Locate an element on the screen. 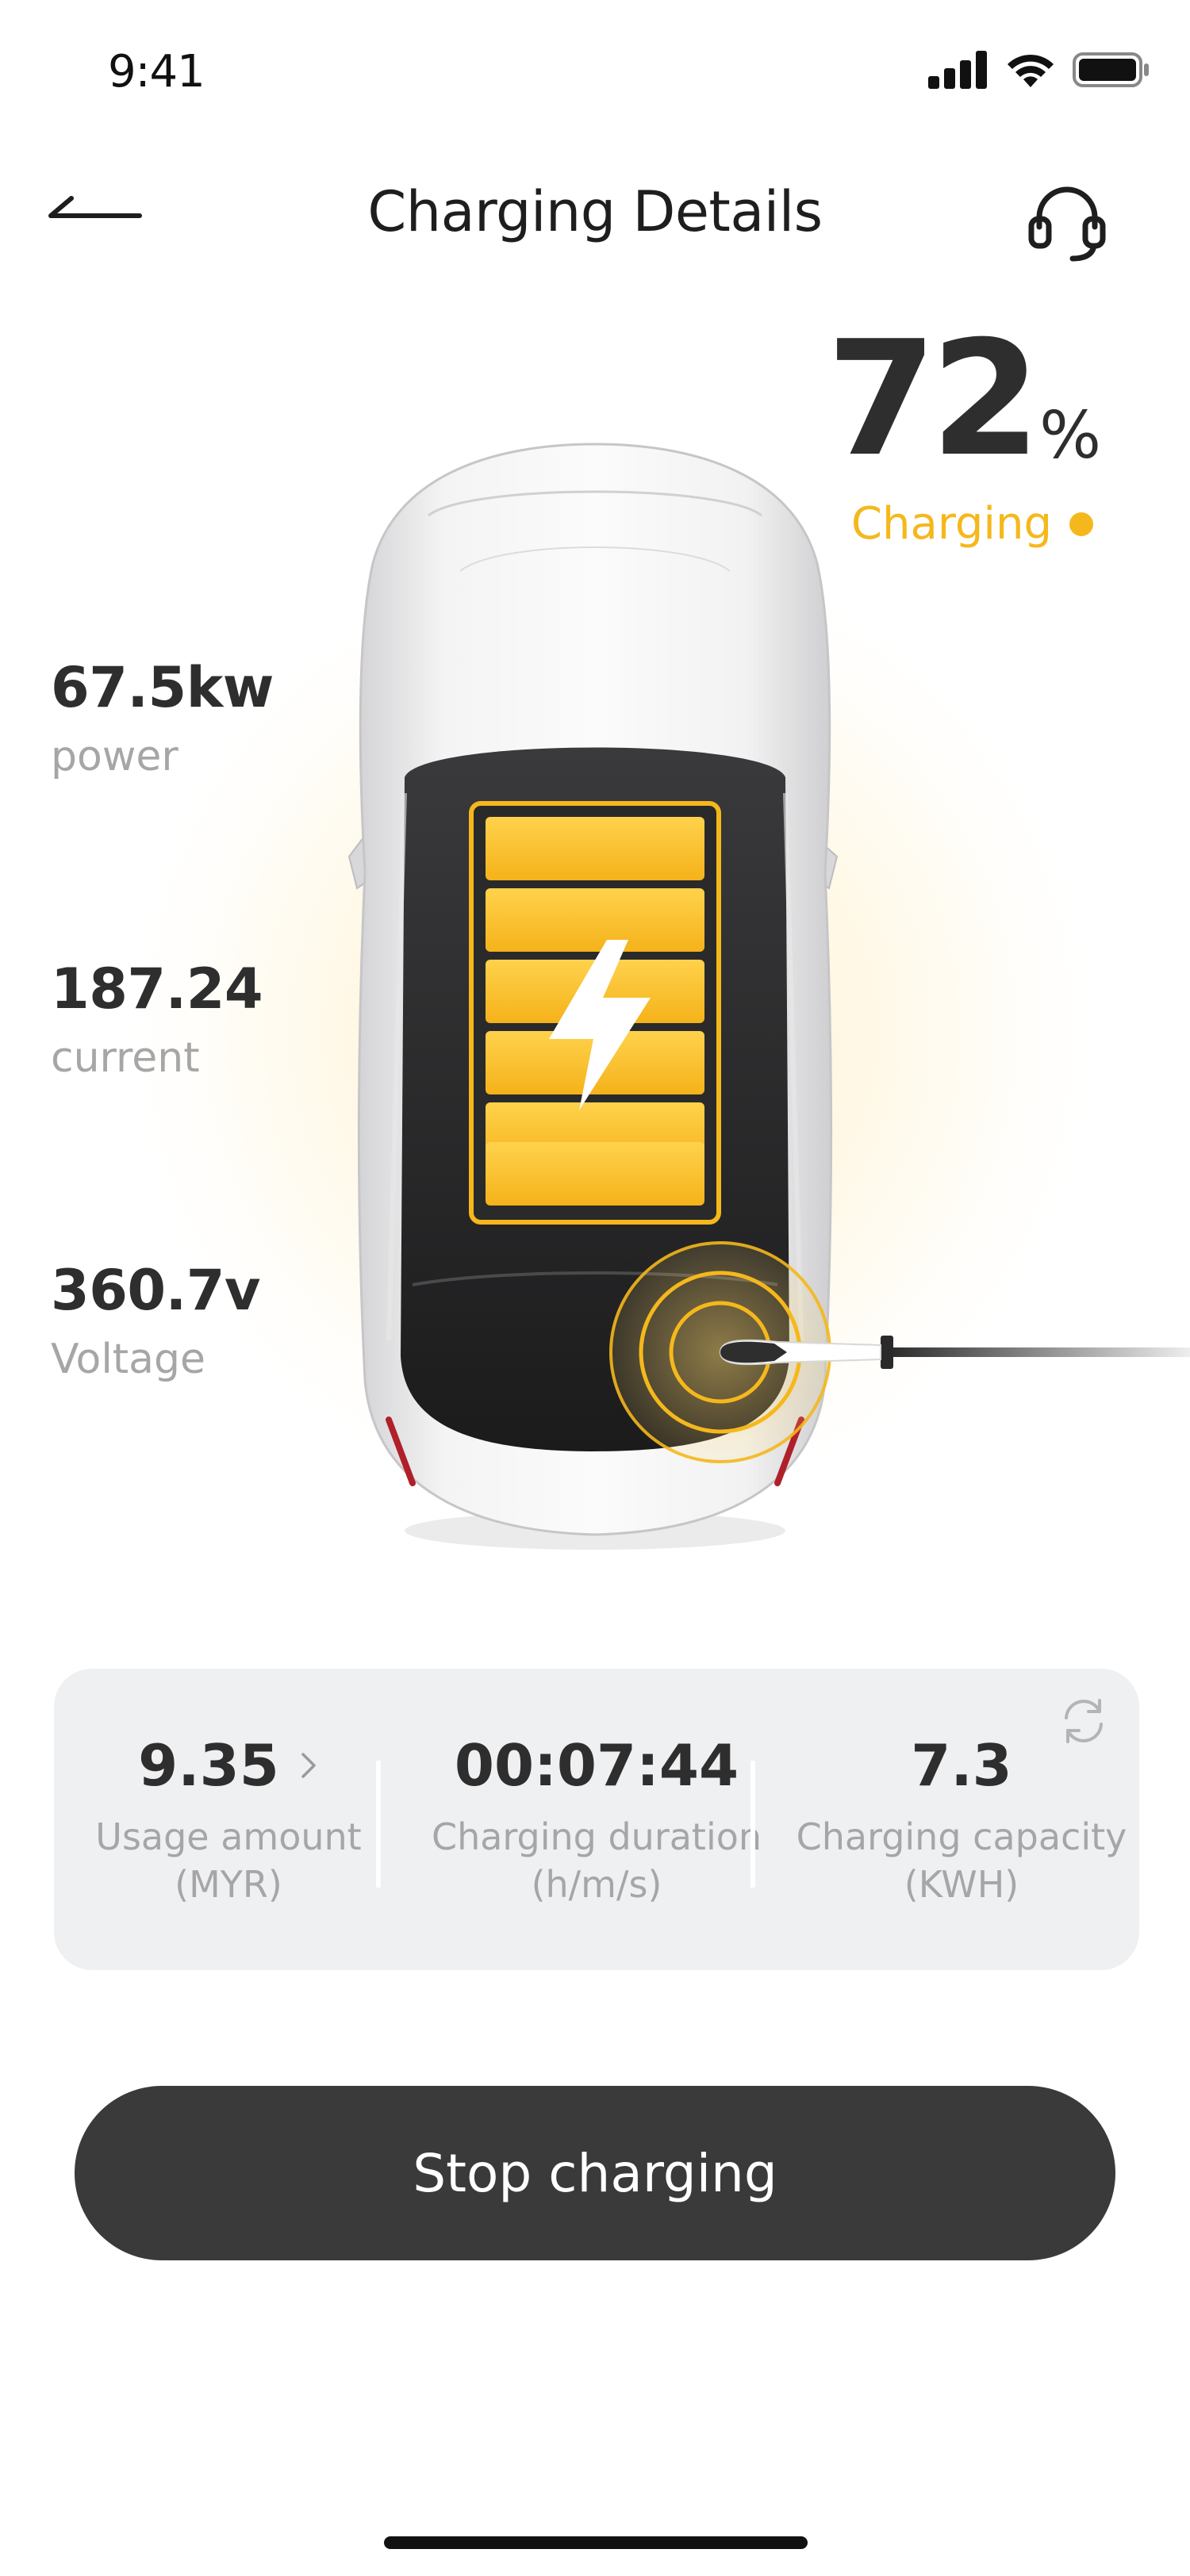 The height and width of the screenshot is (2576, 1190). stat-value: 7.3 is located at coordinates (961, 1766).